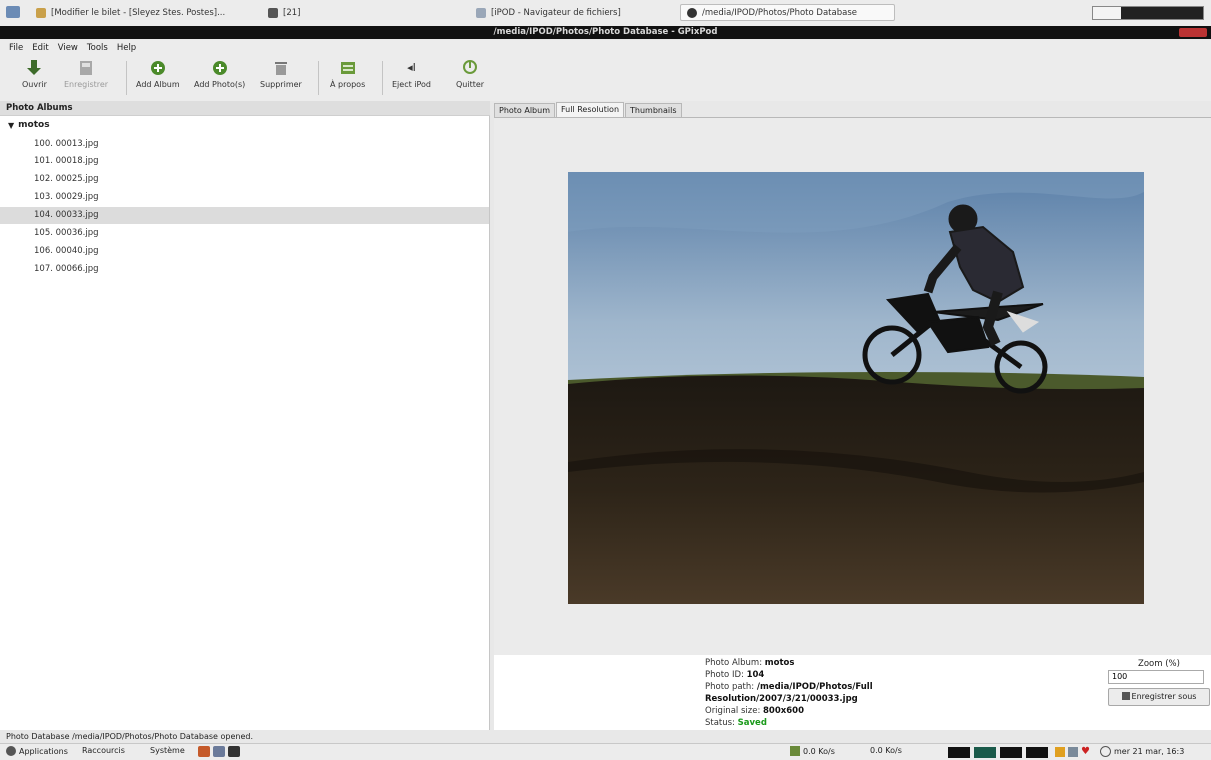 This screenshot has height=760, width=1211. I want to click on tab-photo-album: Photo Album, so click(524, 110).